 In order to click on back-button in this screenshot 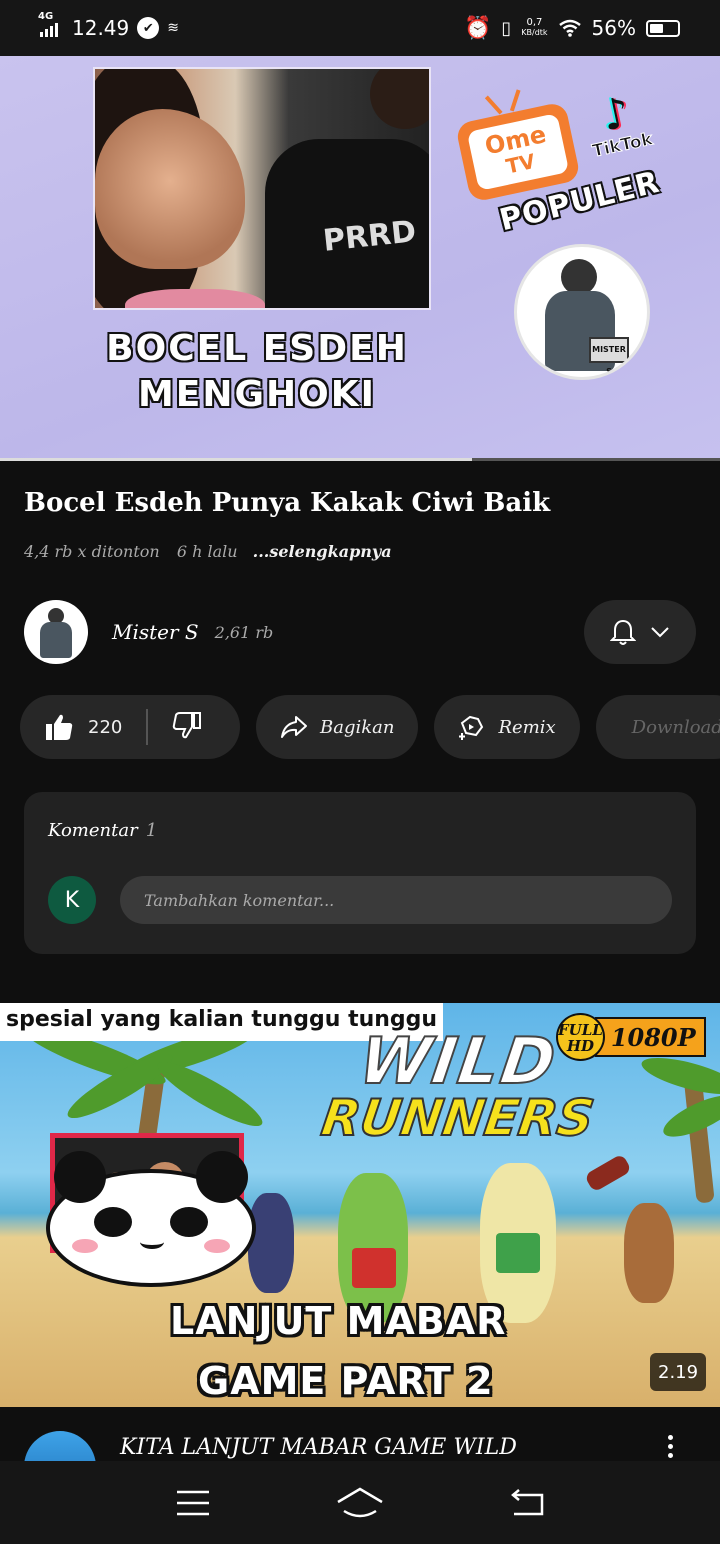, I will do `click(527, 1503)`.